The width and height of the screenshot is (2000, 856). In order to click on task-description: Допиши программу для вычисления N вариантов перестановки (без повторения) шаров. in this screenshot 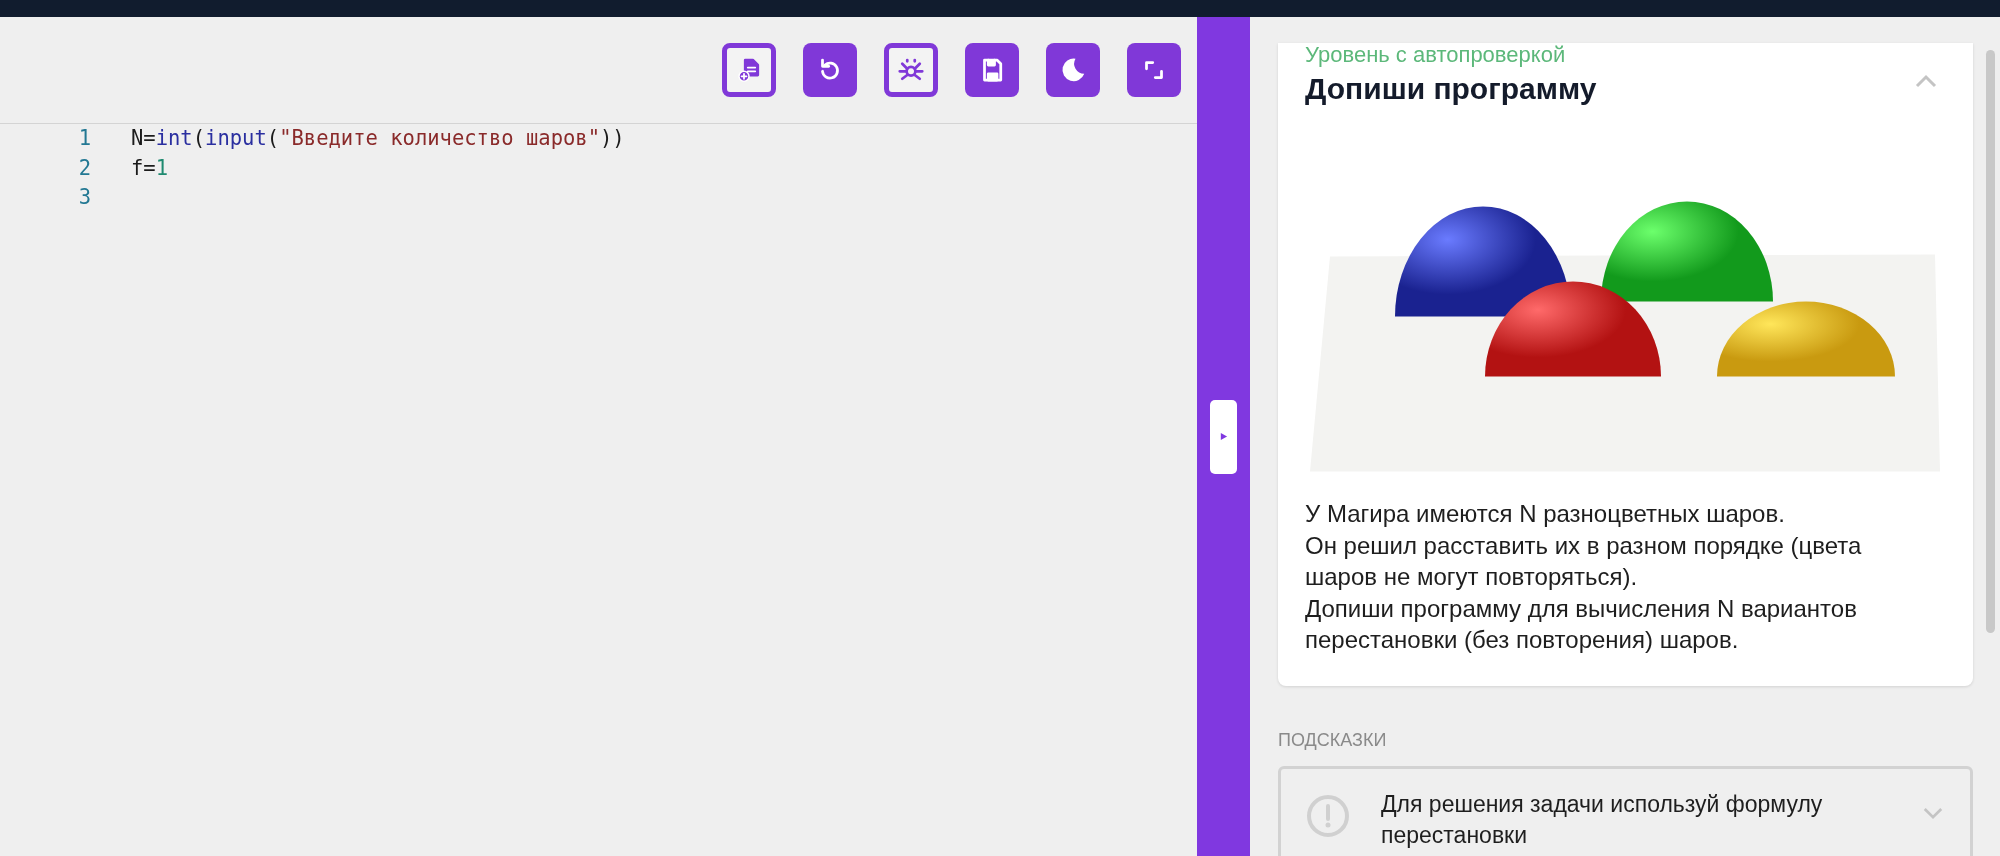, I will do `click(1581, 624)`.